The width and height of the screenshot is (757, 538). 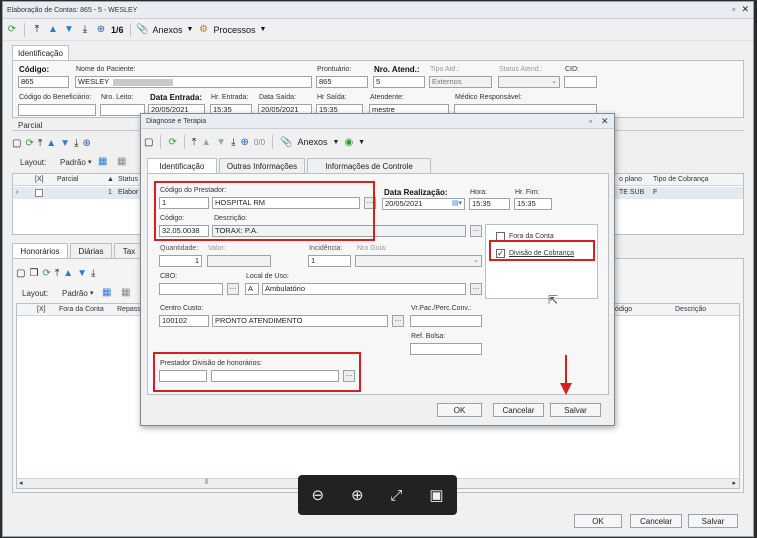 What do you see at coordinates (460, 82) in the screenshot?
I see `tipo-atd-select: Externos` at bounding box center [460, 82].